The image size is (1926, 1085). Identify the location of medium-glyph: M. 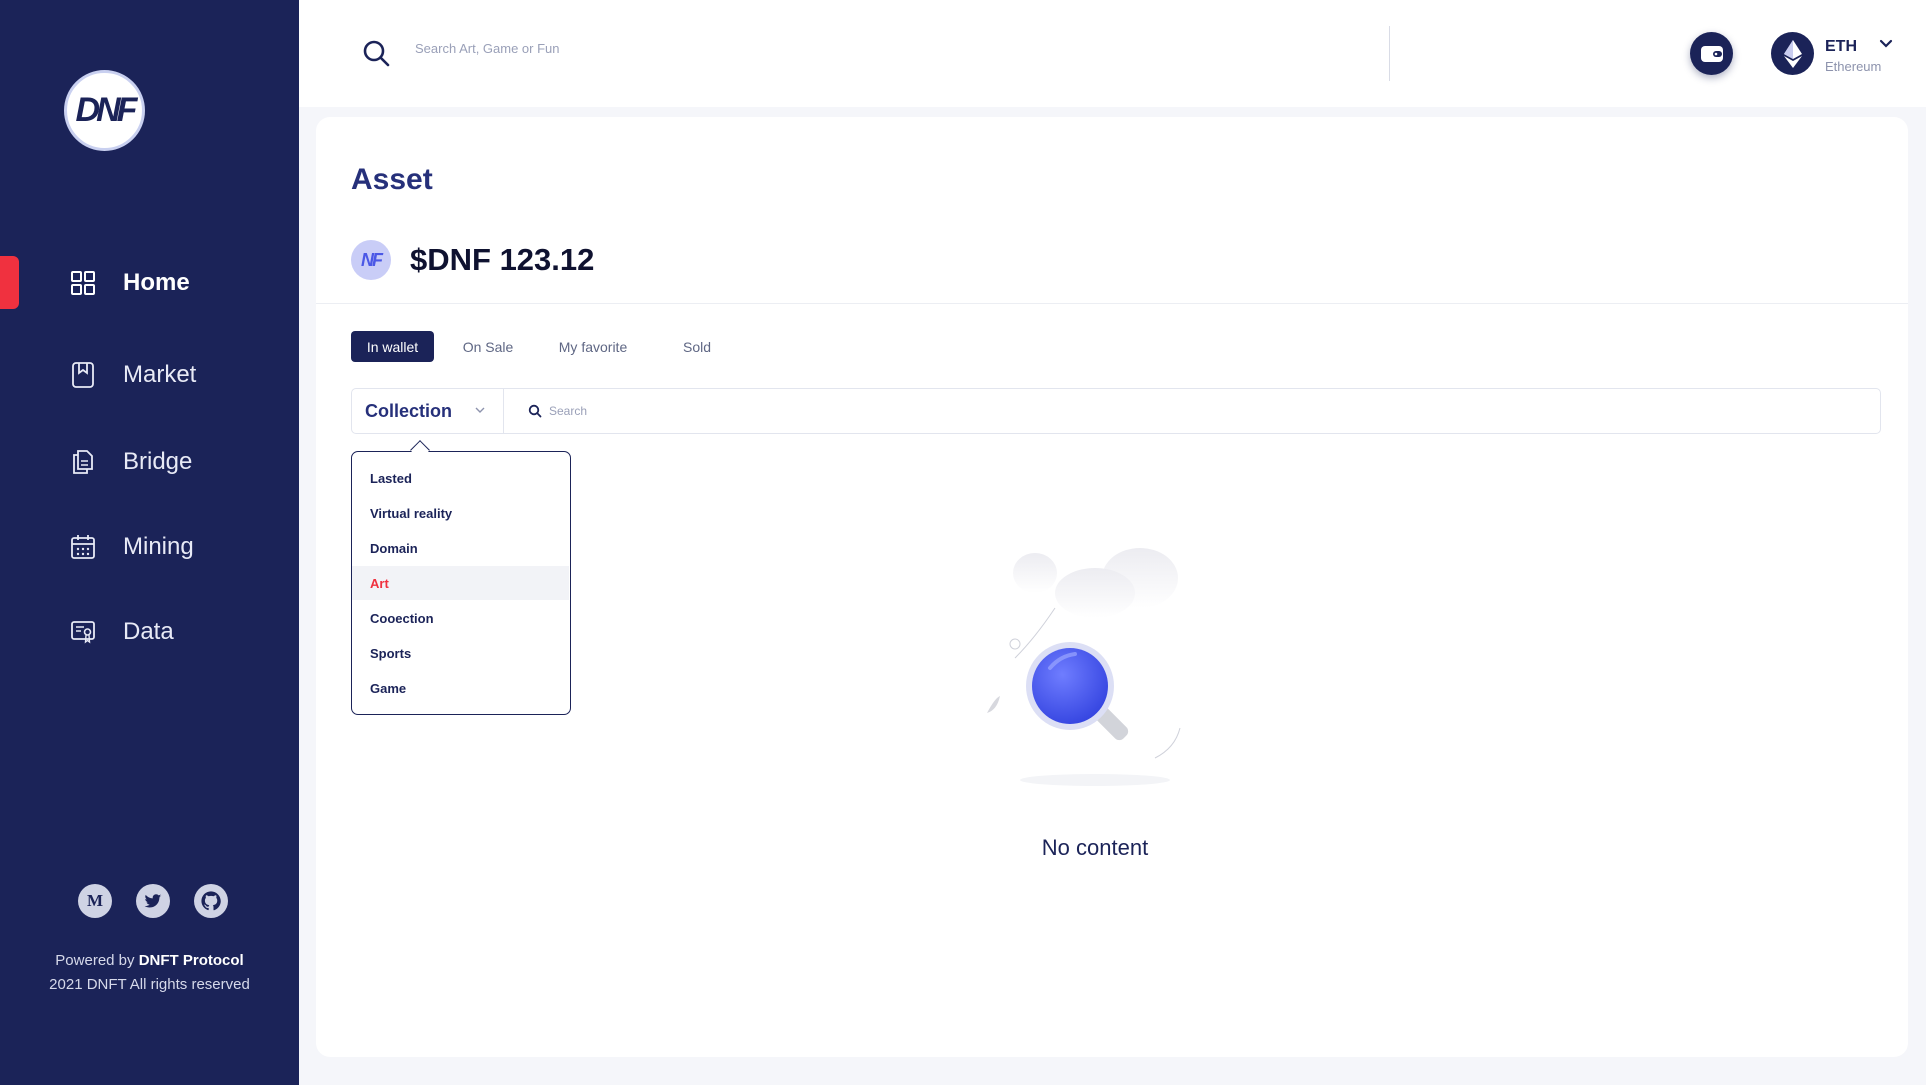
(95, 900).